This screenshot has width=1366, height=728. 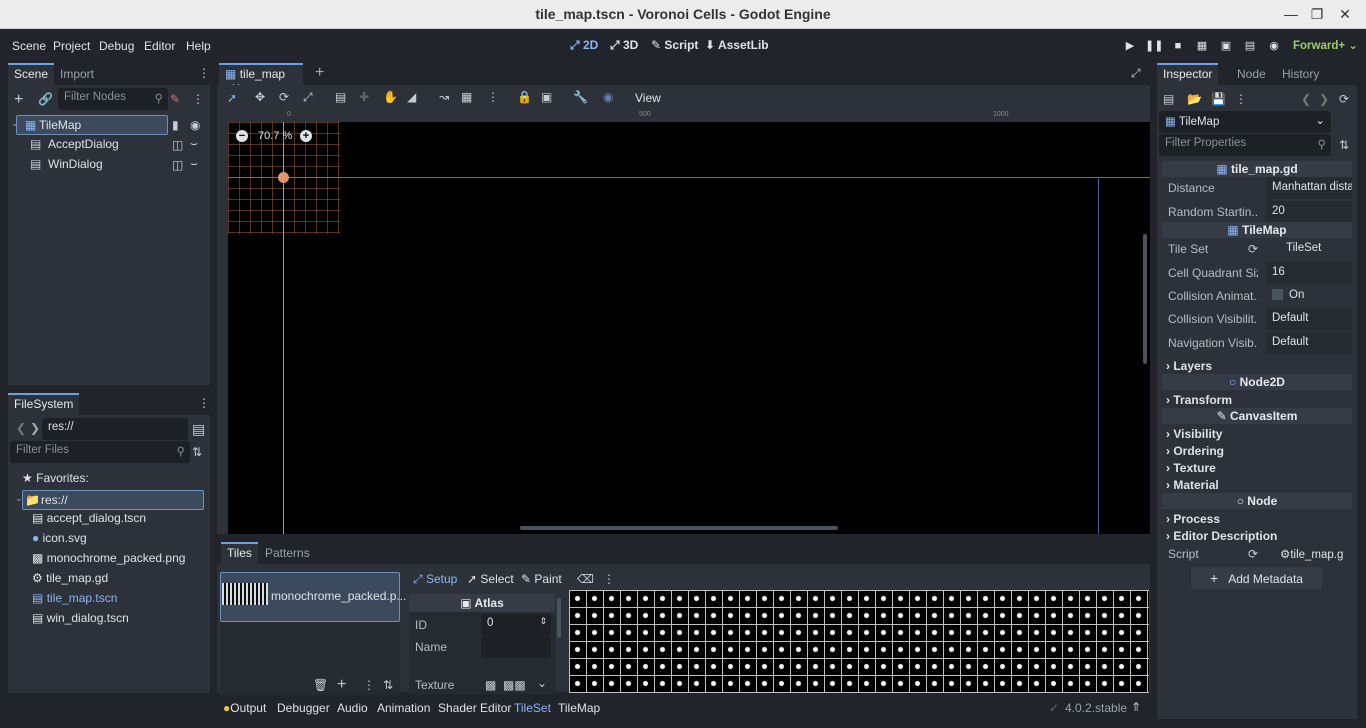 What do you see at coordinates (1344, 99) in the screenshot?
I see `object-history-icon: ⟳` at bounding box center [1344, 99].